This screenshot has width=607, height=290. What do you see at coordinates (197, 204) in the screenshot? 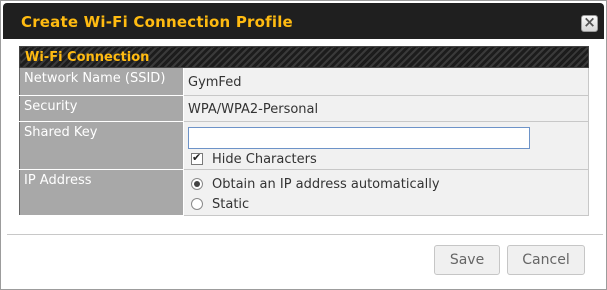
I see `ip-static-radio` at bounding box center [197, 204].